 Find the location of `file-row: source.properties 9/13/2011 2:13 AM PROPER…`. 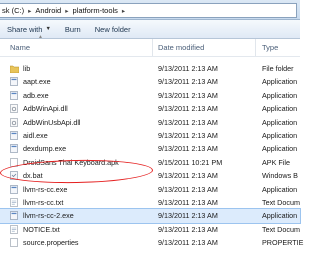

file-row: source.properties 9/13/2011 2:13 AM PROPER… is located at coordinates (152, 242).